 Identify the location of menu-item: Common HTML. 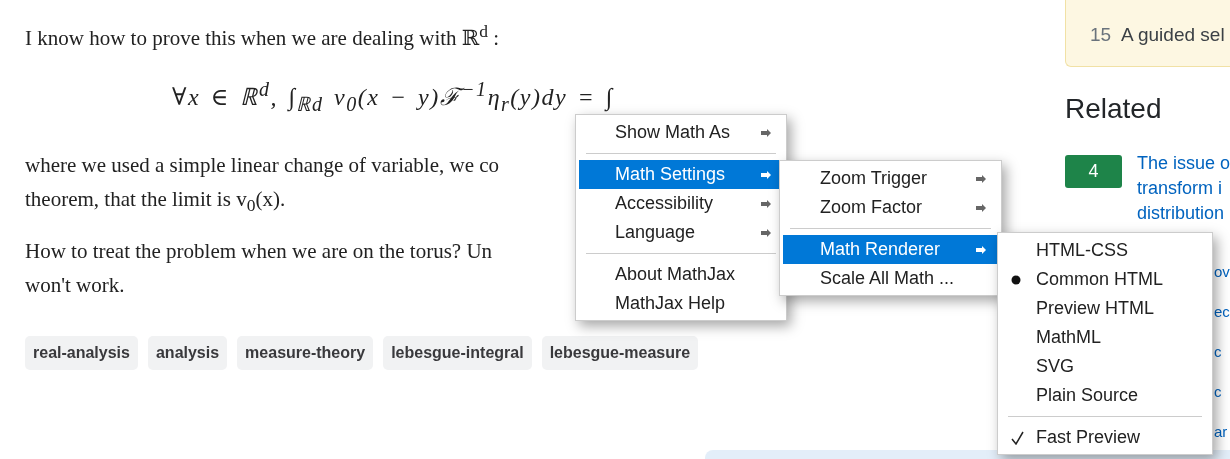
(1105, 279).